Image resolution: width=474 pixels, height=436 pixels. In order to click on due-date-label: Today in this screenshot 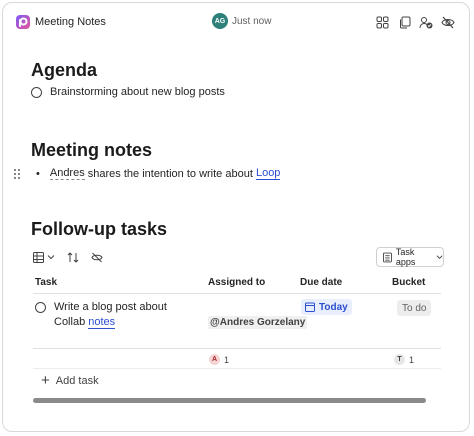, I will do `click(333, 307)`.